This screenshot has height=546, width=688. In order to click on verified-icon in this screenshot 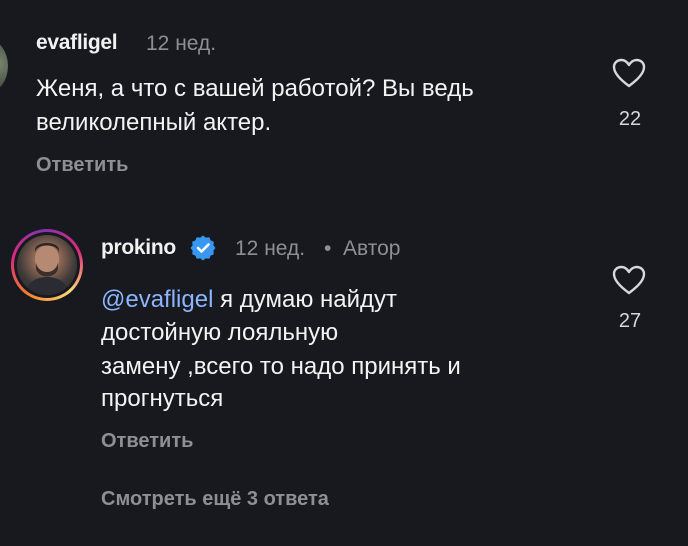, I will do `click(203, 248)`.